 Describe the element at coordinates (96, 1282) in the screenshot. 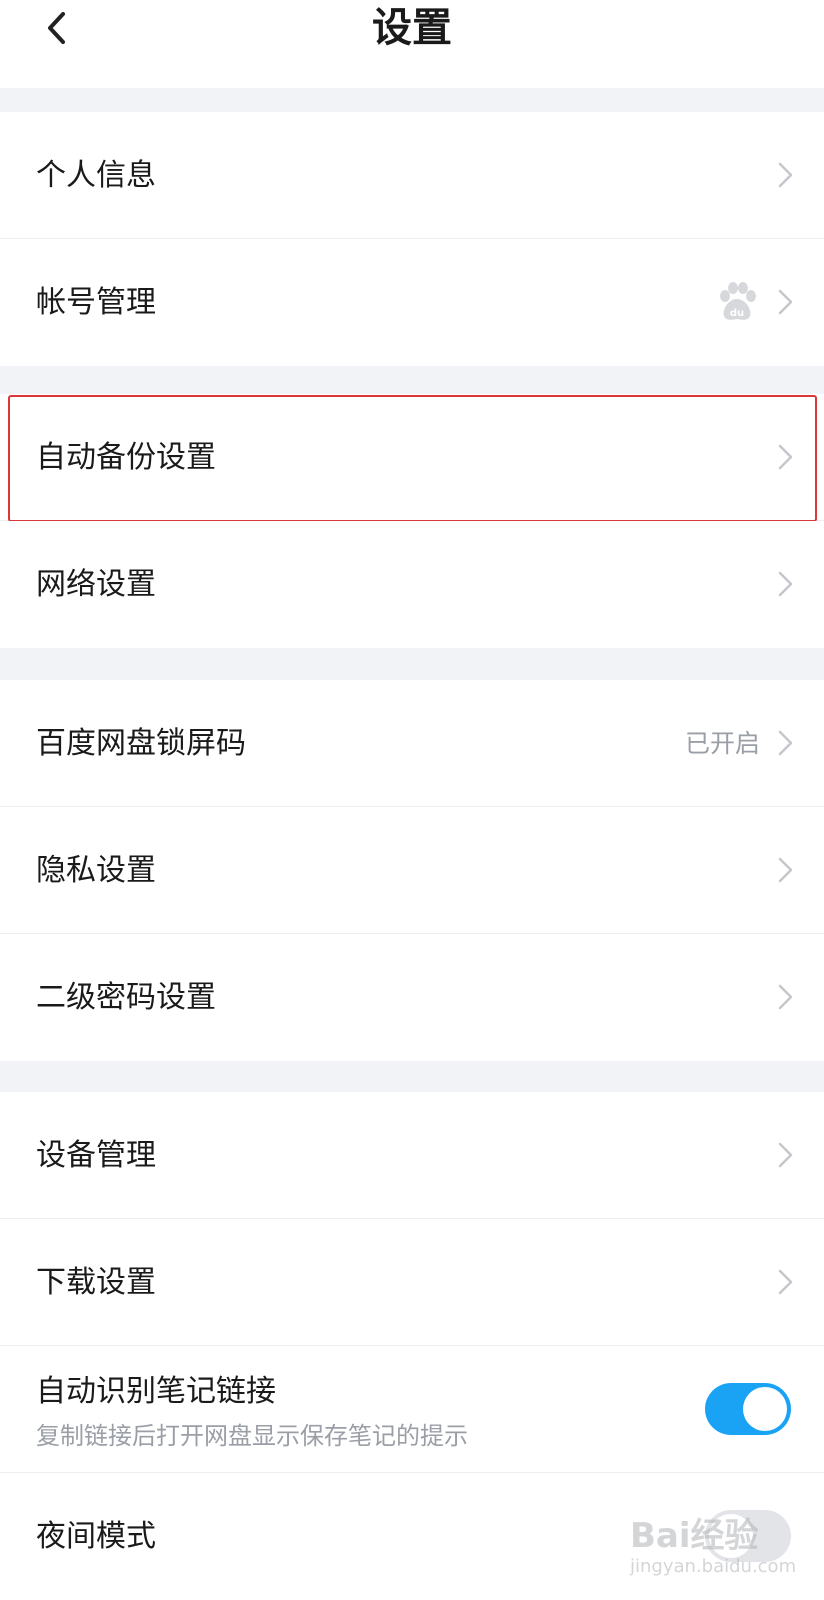

I see `item-label: 下载设置` at that location.